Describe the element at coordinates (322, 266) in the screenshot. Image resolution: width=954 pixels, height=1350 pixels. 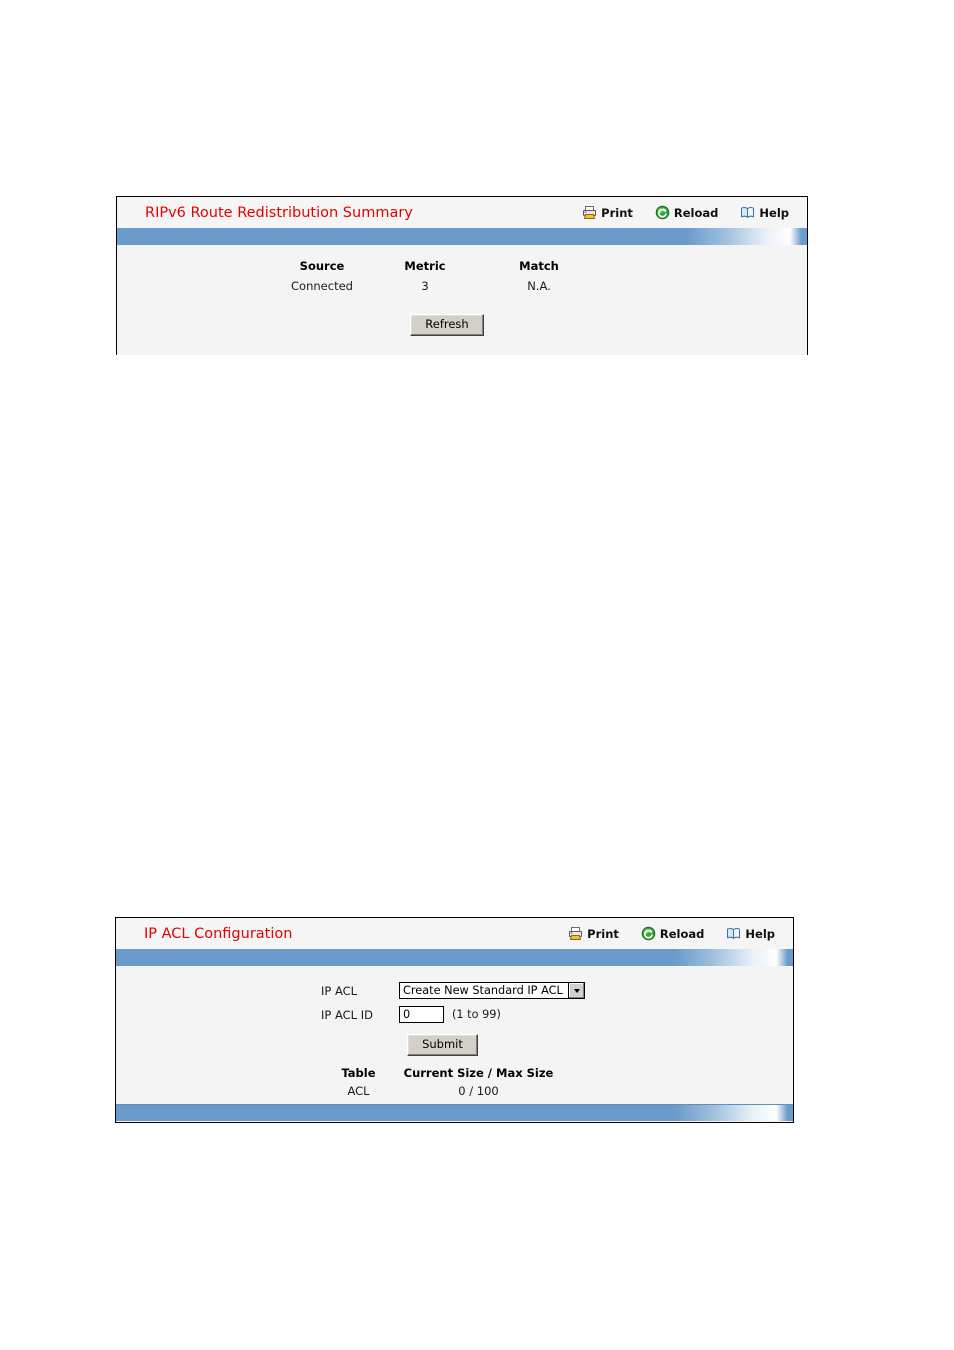
I see `column-header-source: Source` at that location.